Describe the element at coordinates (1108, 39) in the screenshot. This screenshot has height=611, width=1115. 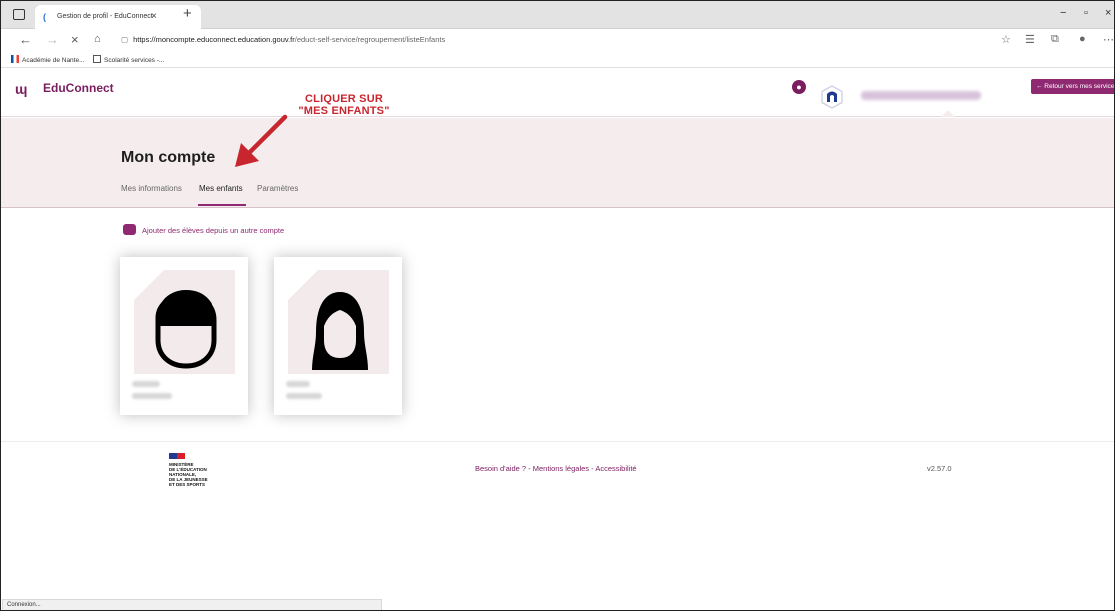
I see `more-menu-icon: ⋯` at that location.